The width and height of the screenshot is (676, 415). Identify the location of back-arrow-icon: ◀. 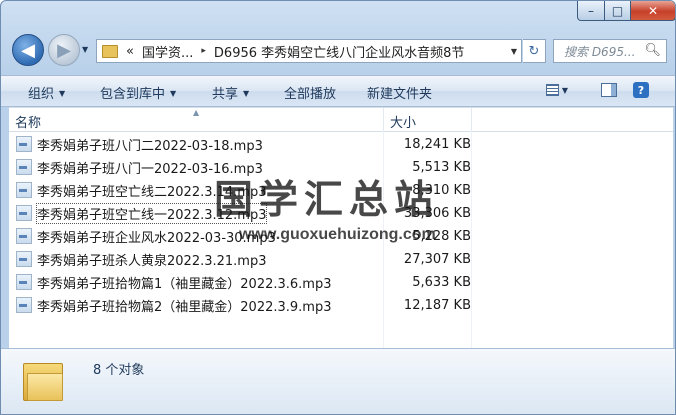
(28, 50).